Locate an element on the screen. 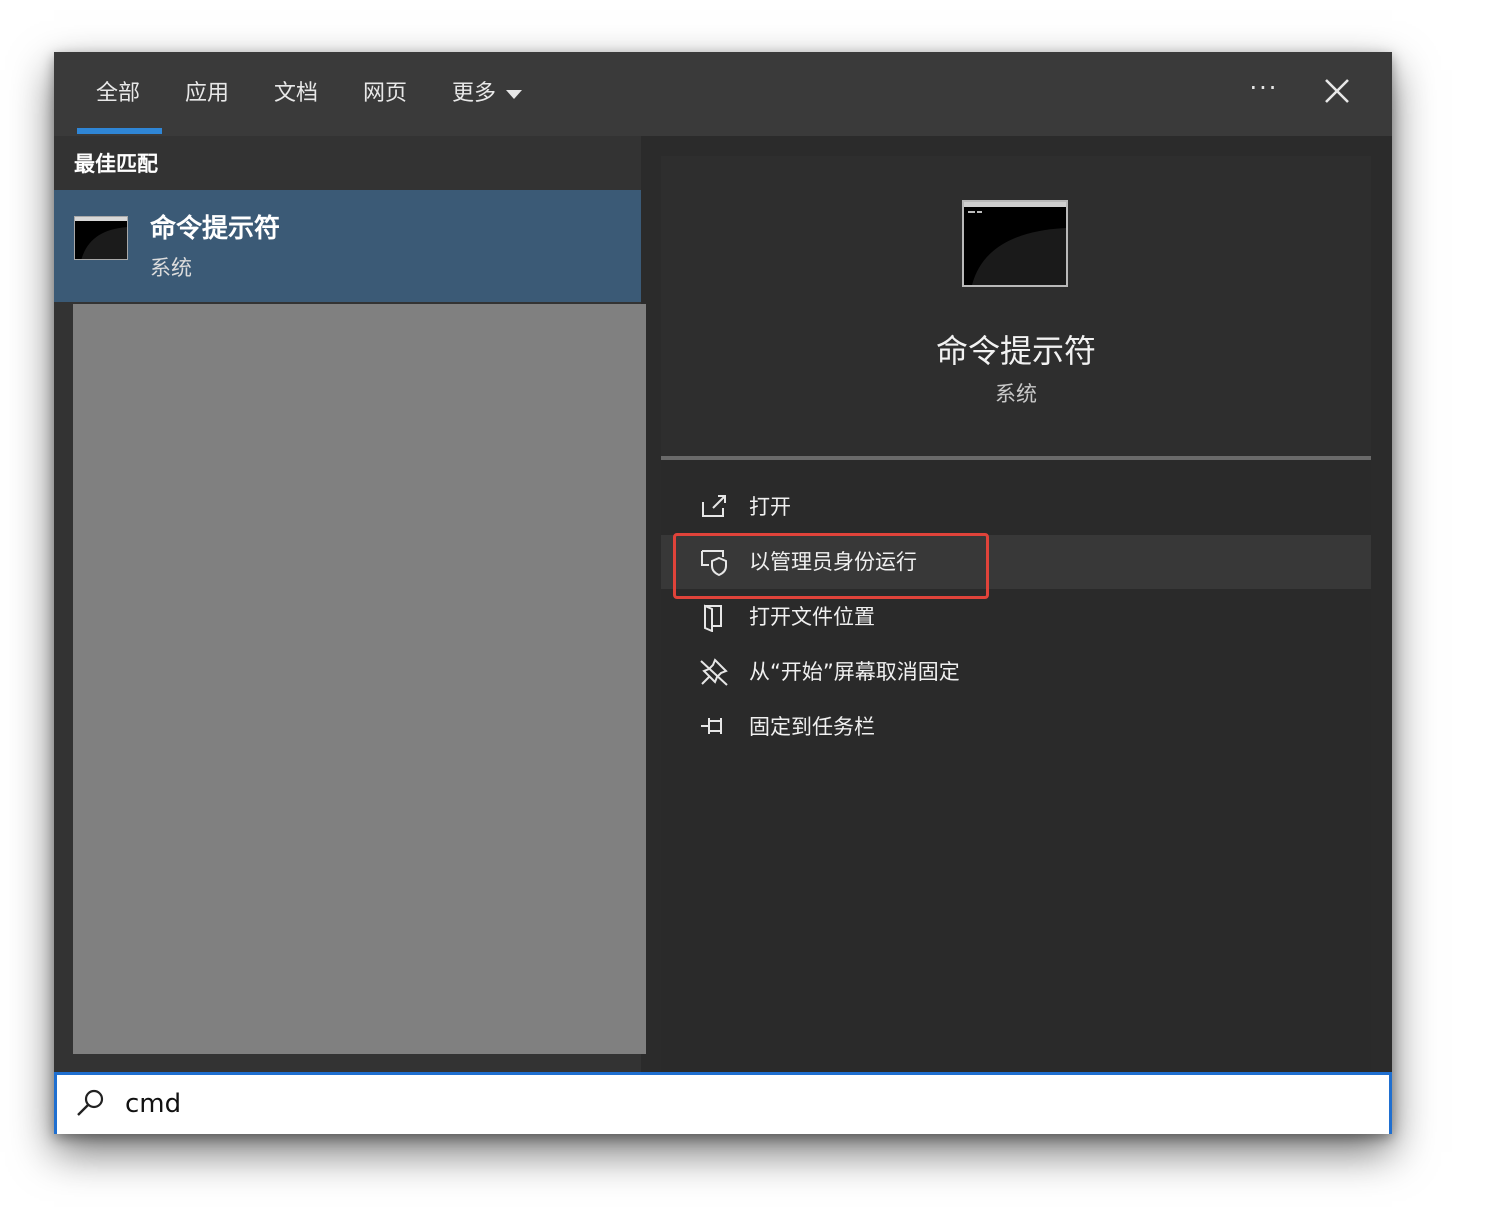  tab-web: 网页 is located at coordinates (385, 94).